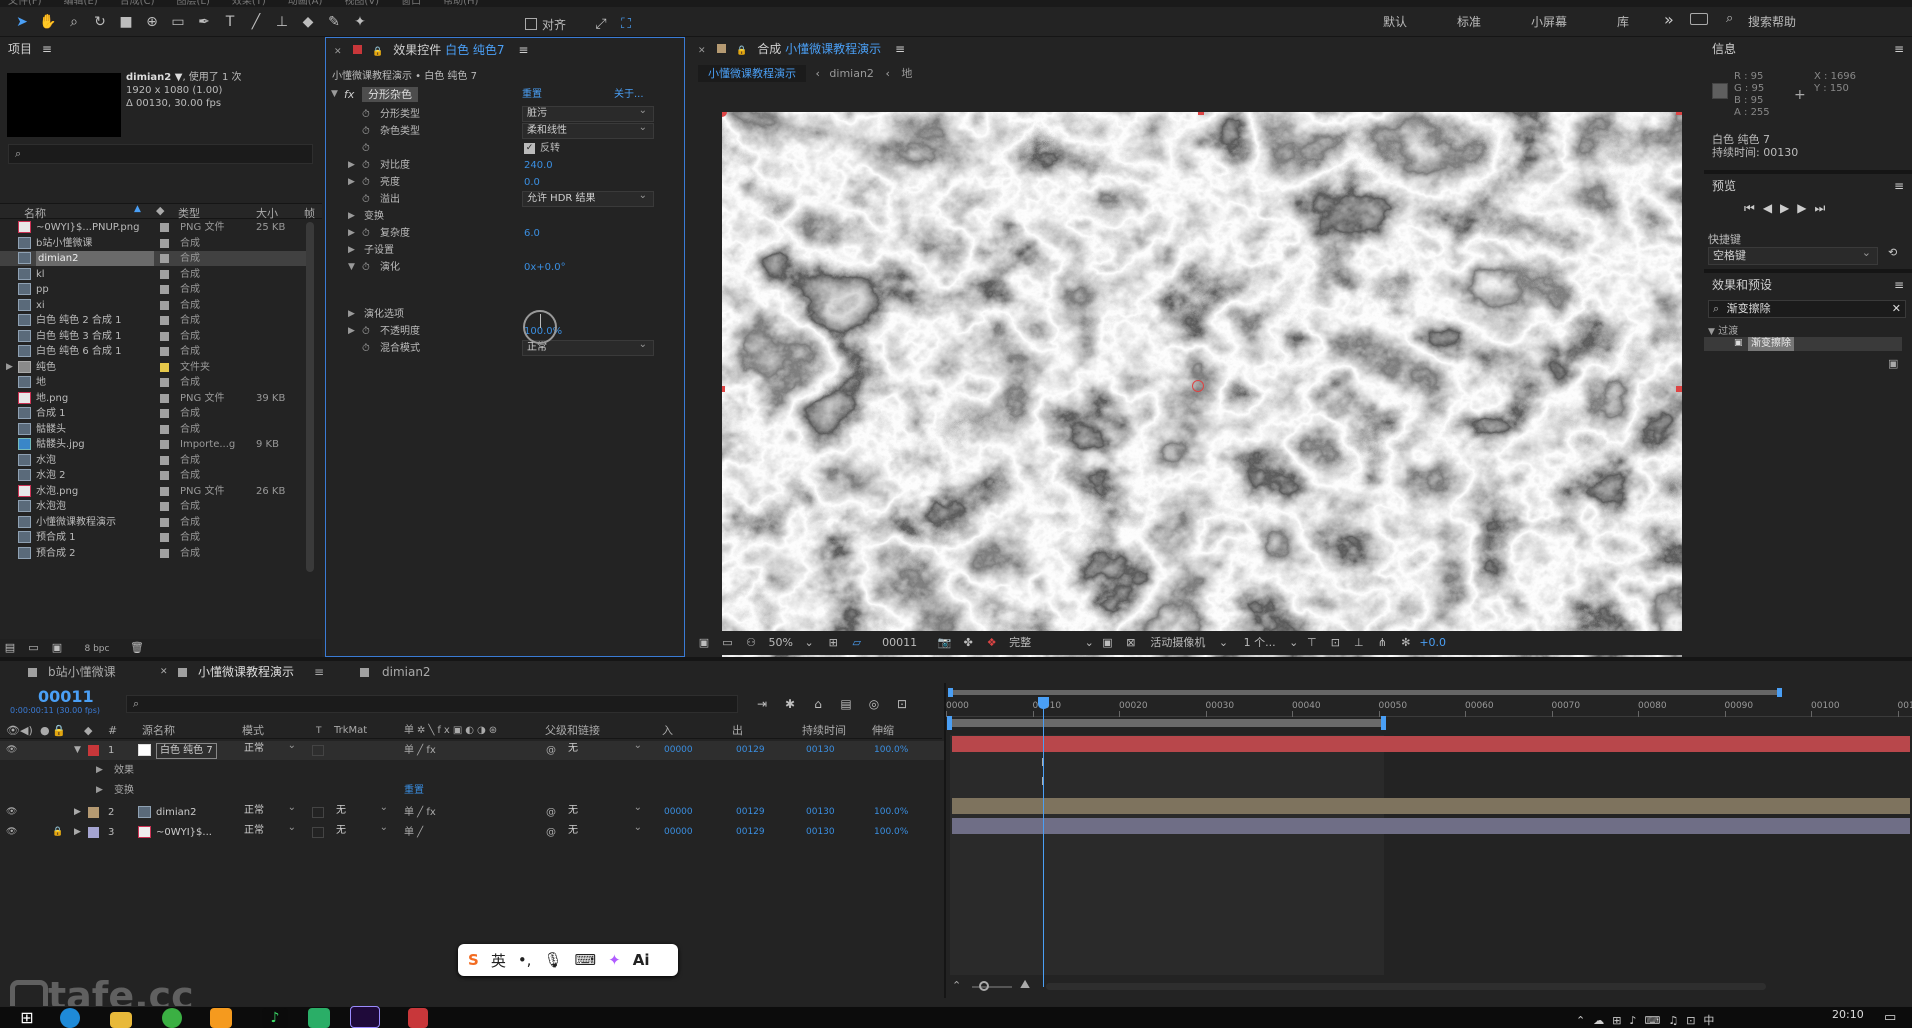 The height and width of the screenshot is (1028, 1912). What do you see at coordinates (406, 672) in the screenshot?
I see `timeline-tab-2: dimian2` at bounding box center [406, 672].